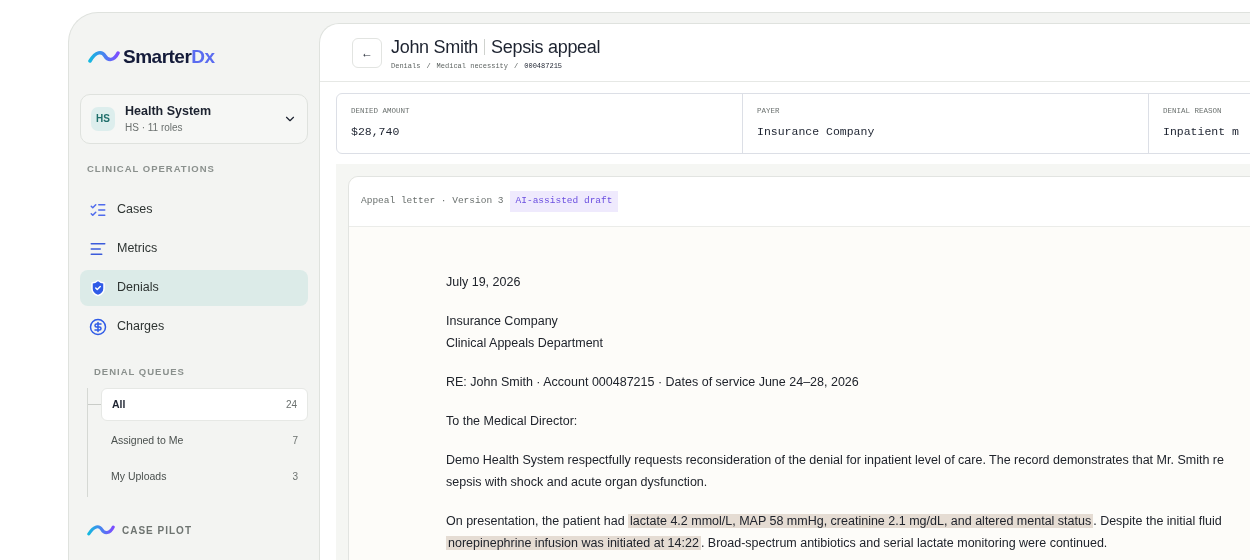 The width and height of the screenshot is (1250, 560). What do you see at coordinates (573, 543) in the screenshot?
I see `highlighted-text: norepinephrine infusion was initiated at 14:22` at bounding box center [573, 543].